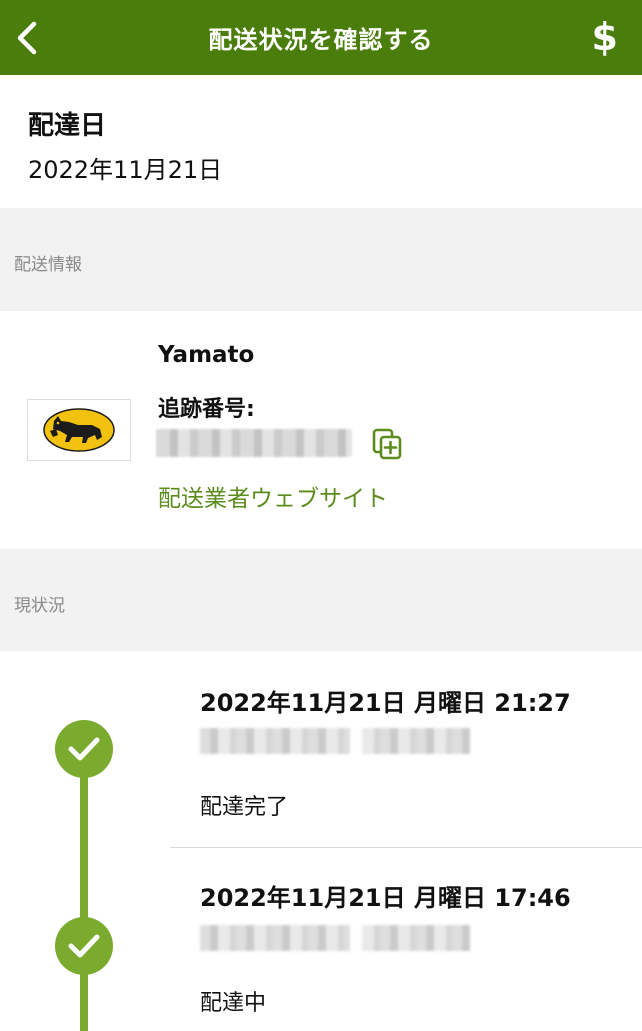  Describe the element at coordinates (125, 170) in the screenshot. I see `delivery-date-value: 2022年11月21日` at that location.